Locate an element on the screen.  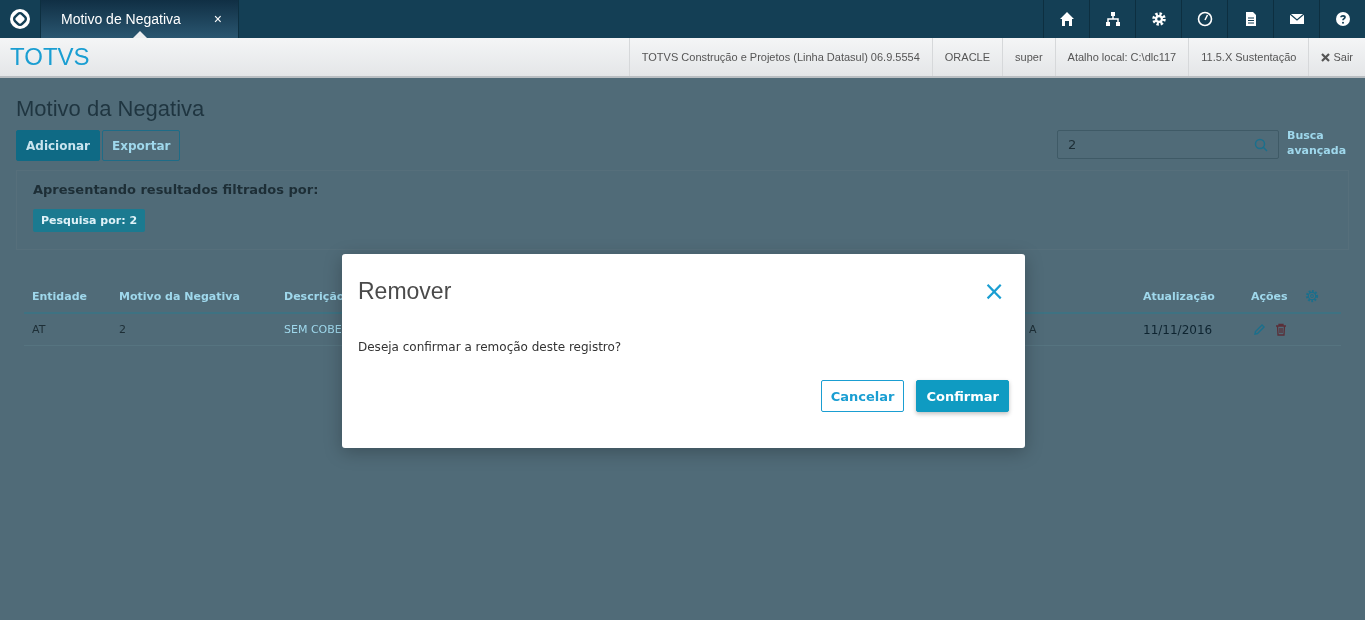
tab-label: Motivo de Negativa is located at coordinates (136, 19).